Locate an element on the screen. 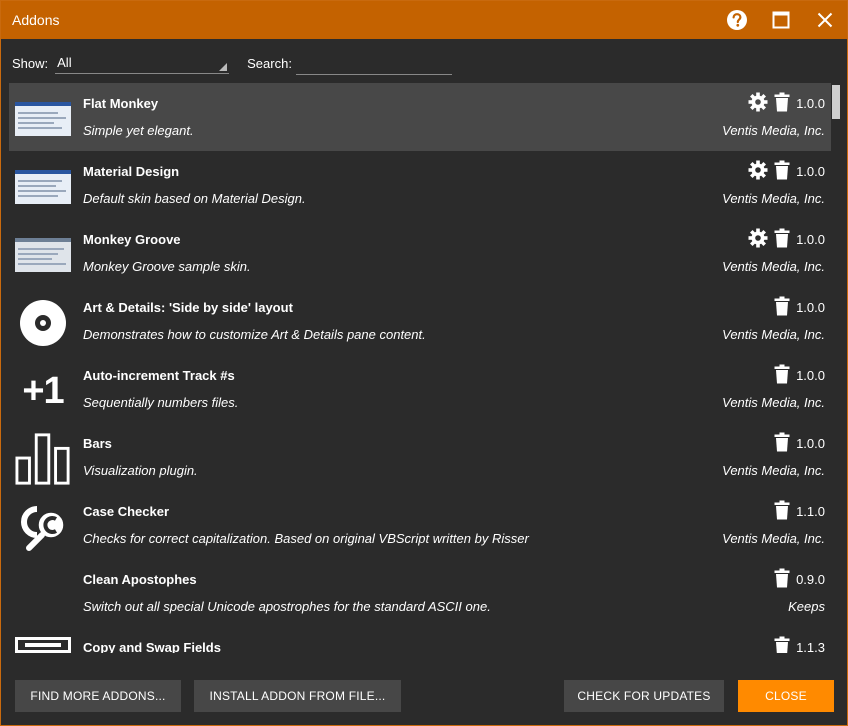  addon-description: Visualization plugin. is located at coordinates (140, 470).